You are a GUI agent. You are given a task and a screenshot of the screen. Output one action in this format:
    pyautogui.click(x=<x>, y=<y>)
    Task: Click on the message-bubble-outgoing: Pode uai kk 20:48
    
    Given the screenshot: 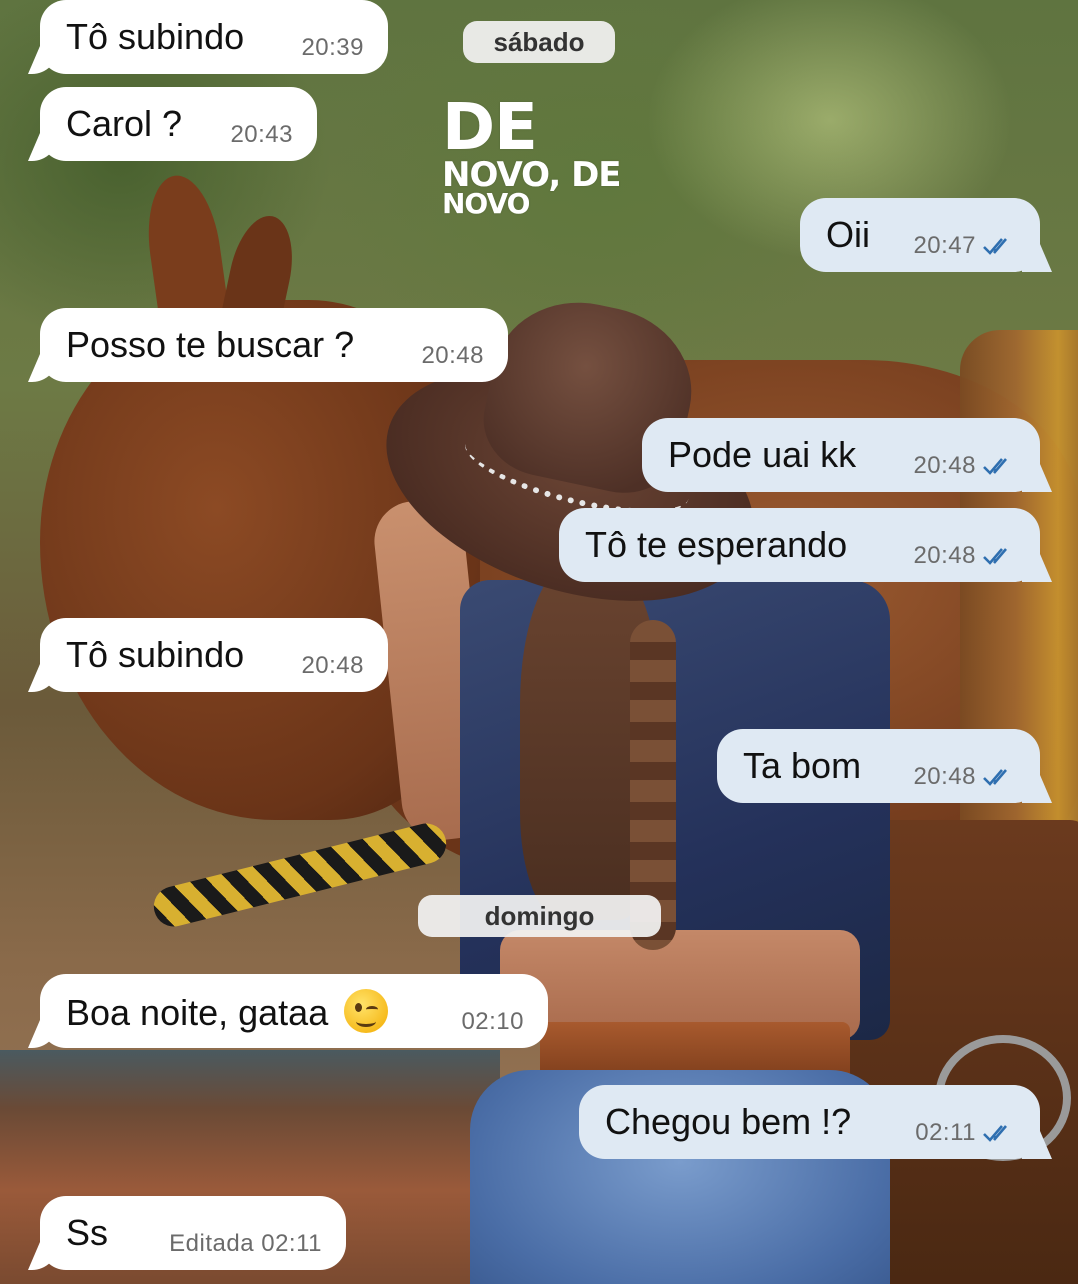 What is the action you would take?
    pyautogui.click(x=841, y=455)
    